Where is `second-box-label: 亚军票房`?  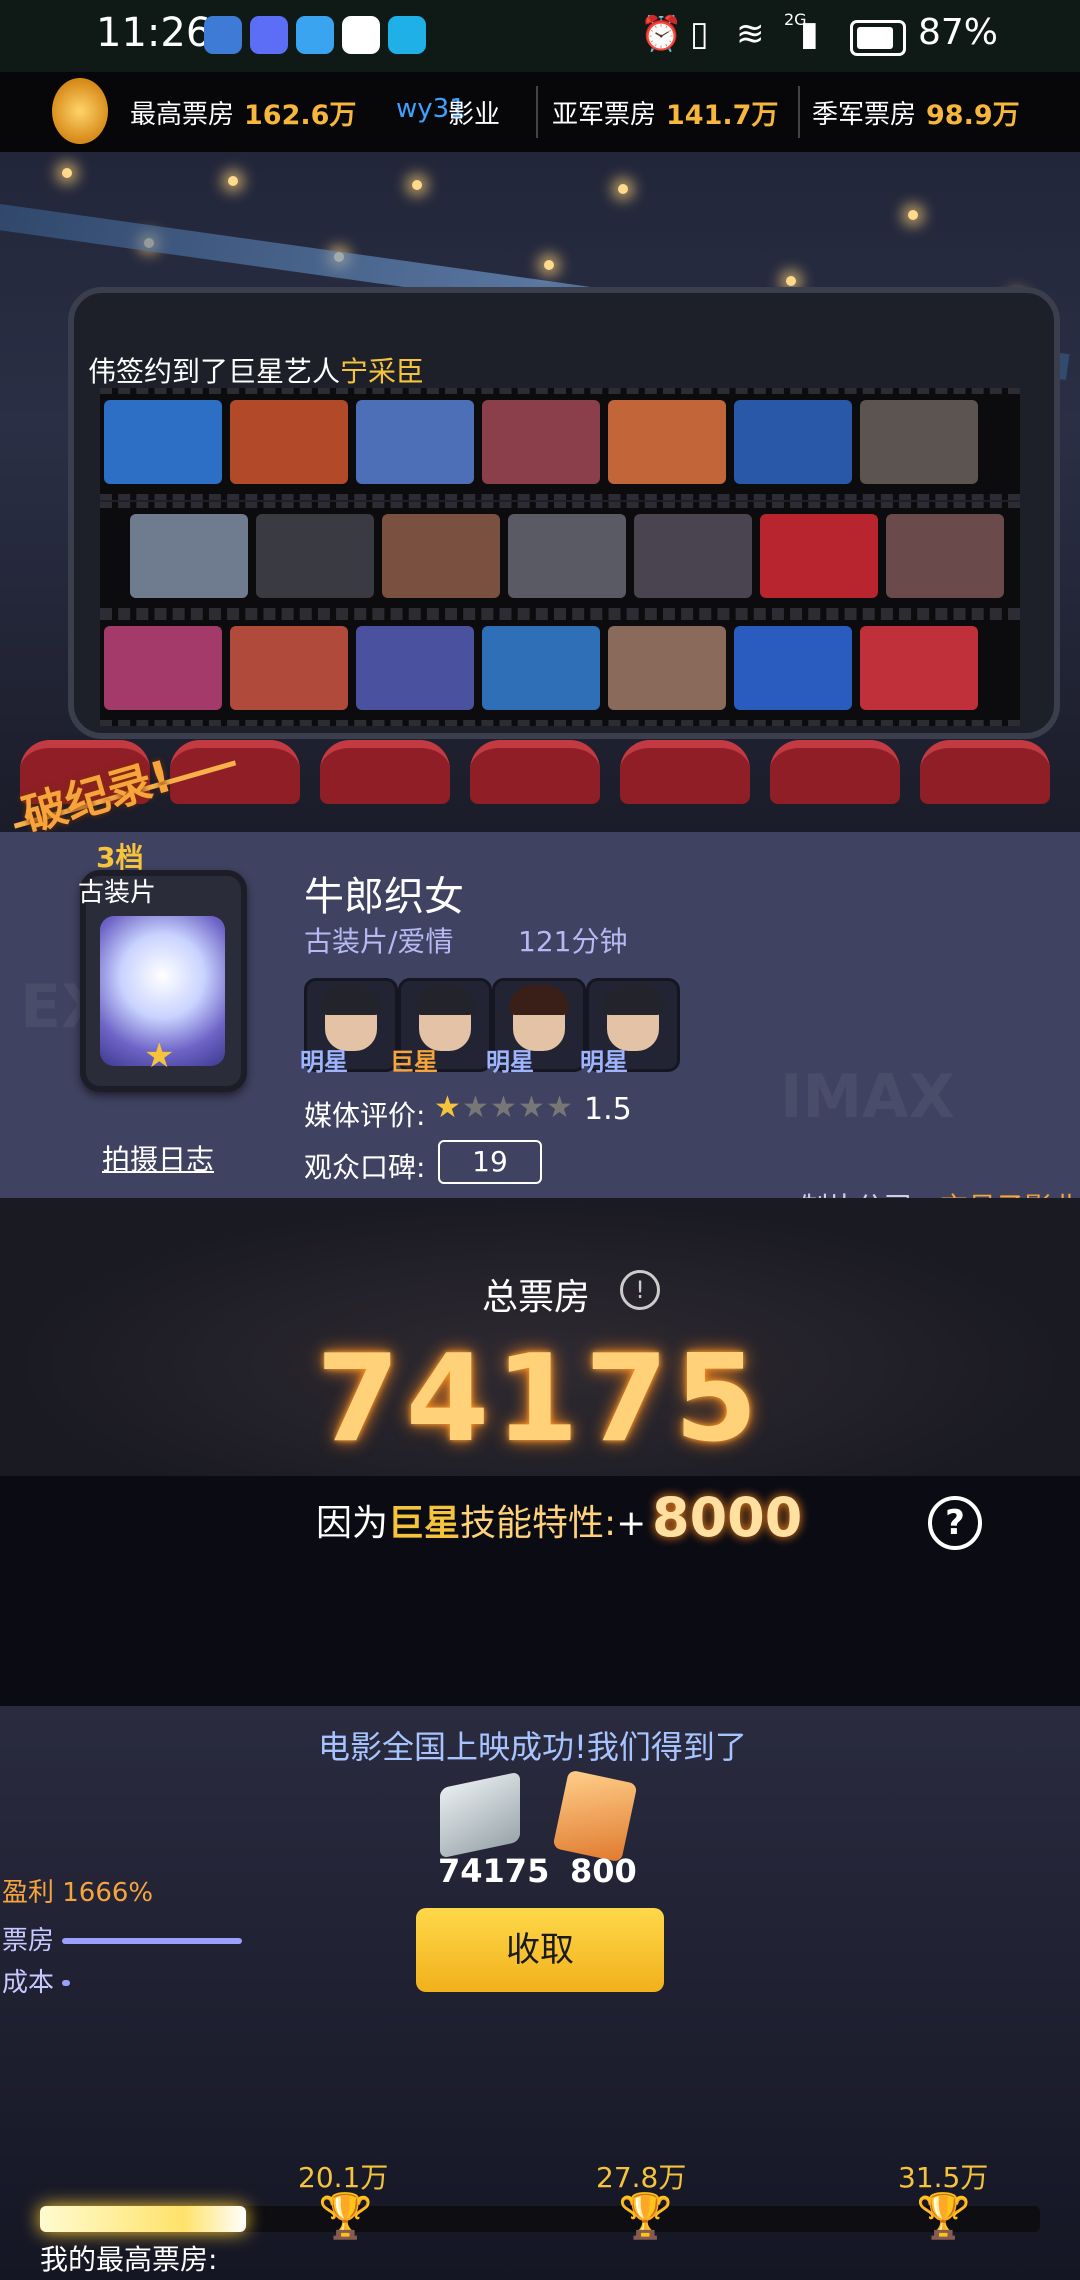 second-box-label: 亚军票房 is located at coordinates (604, 115).